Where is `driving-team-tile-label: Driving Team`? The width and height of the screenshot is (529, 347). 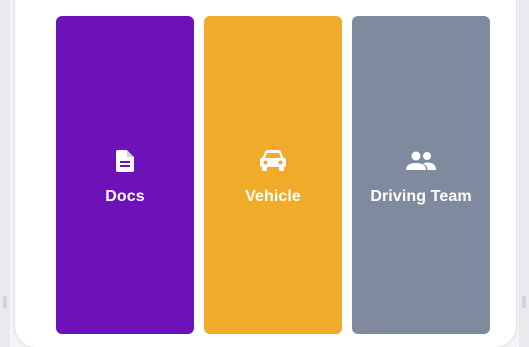 driving-team-tile-label: Driving Team is located at coordinates (421, 196).